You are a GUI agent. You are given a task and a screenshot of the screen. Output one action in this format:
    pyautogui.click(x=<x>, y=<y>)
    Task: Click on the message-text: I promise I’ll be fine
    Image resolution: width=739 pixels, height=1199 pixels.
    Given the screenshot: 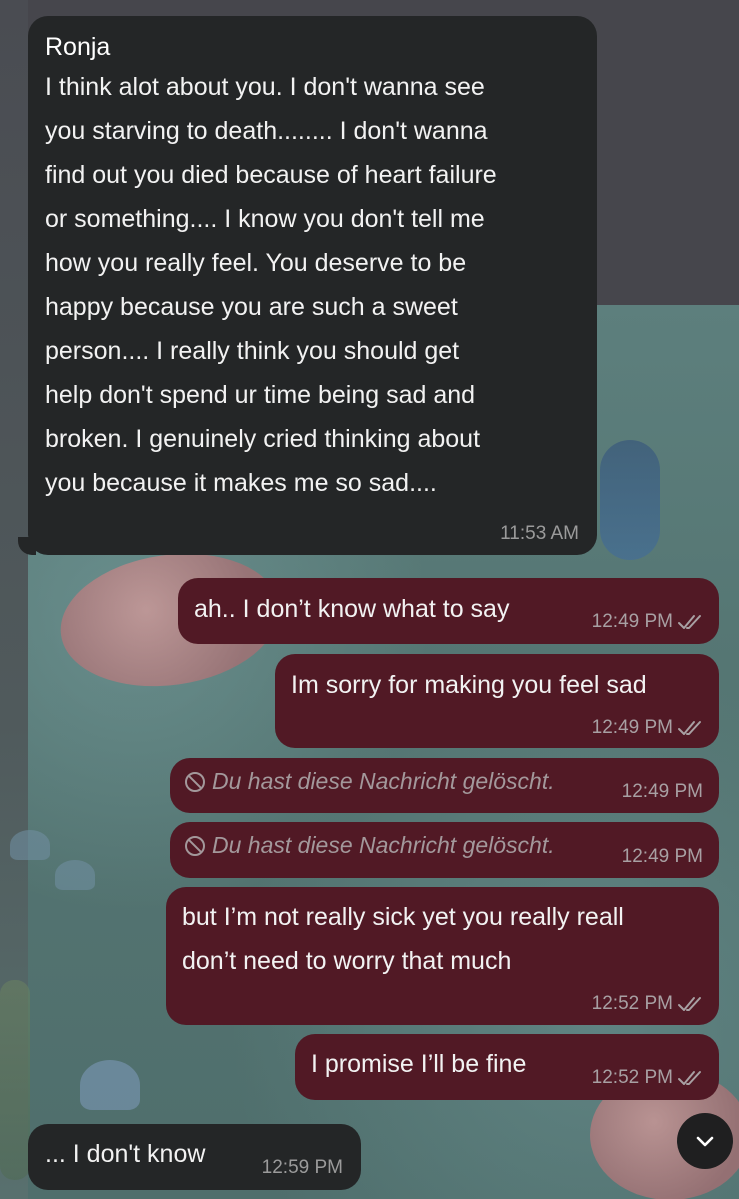 What is the action you would take?
    pyautogui.click(x=419, y=1064)
    